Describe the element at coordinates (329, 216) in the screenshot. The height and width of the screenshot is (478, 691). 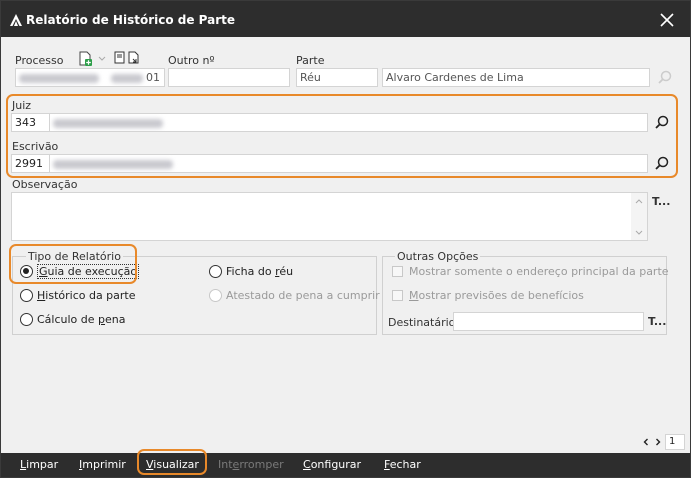
I see `observacao-textarea` at that location.